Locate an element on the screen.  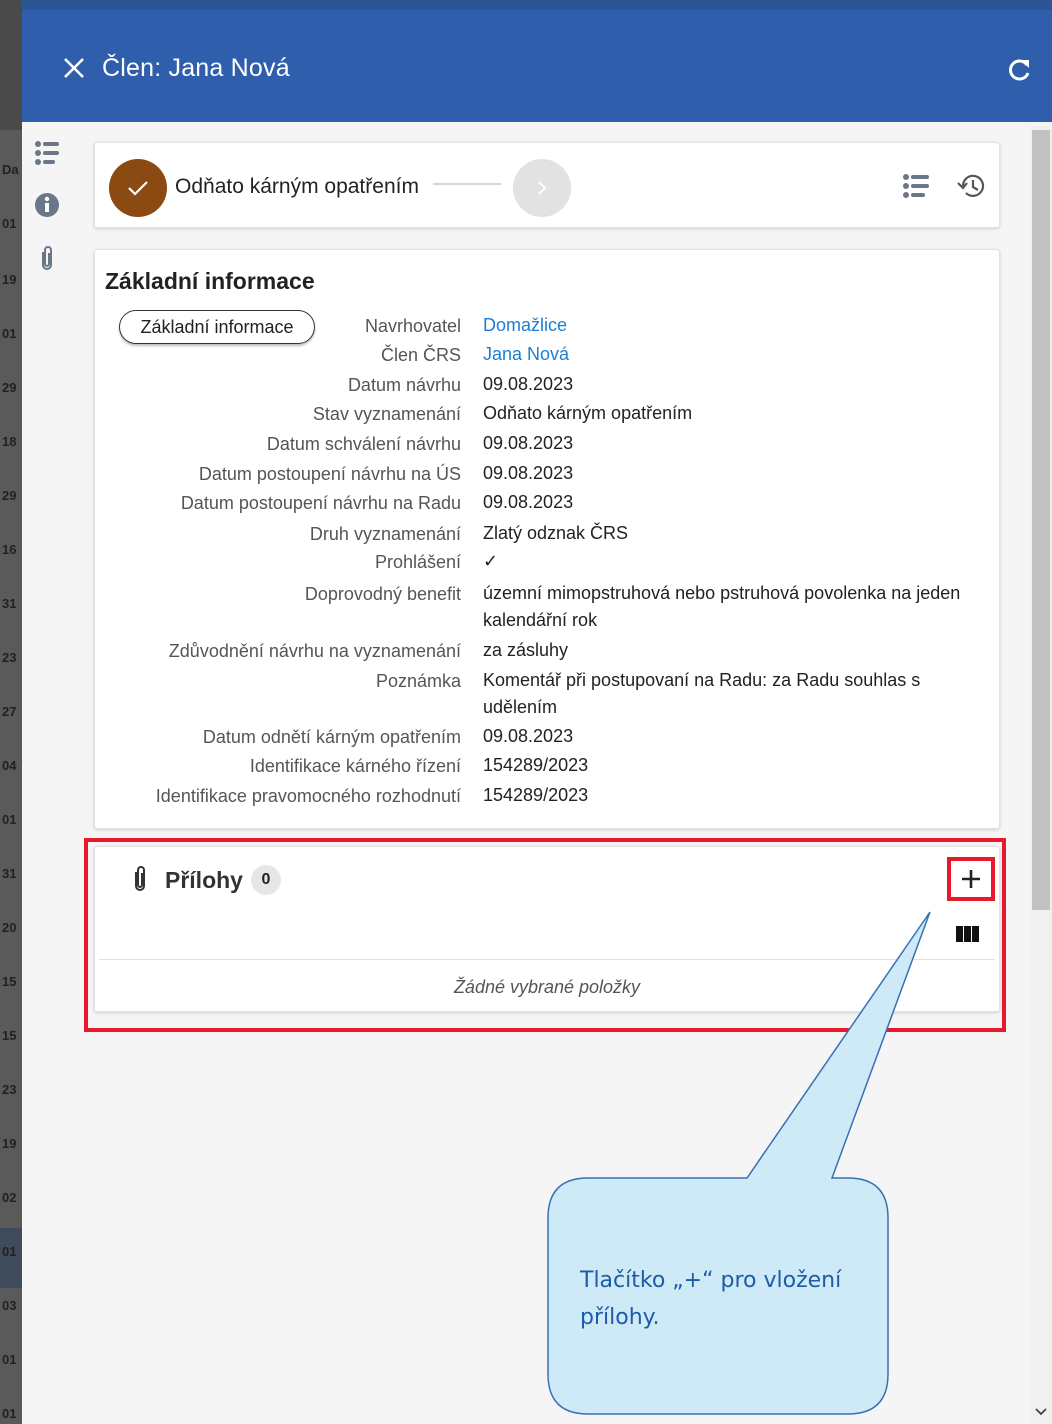
plus-icon is located at coordinates (971, 879).